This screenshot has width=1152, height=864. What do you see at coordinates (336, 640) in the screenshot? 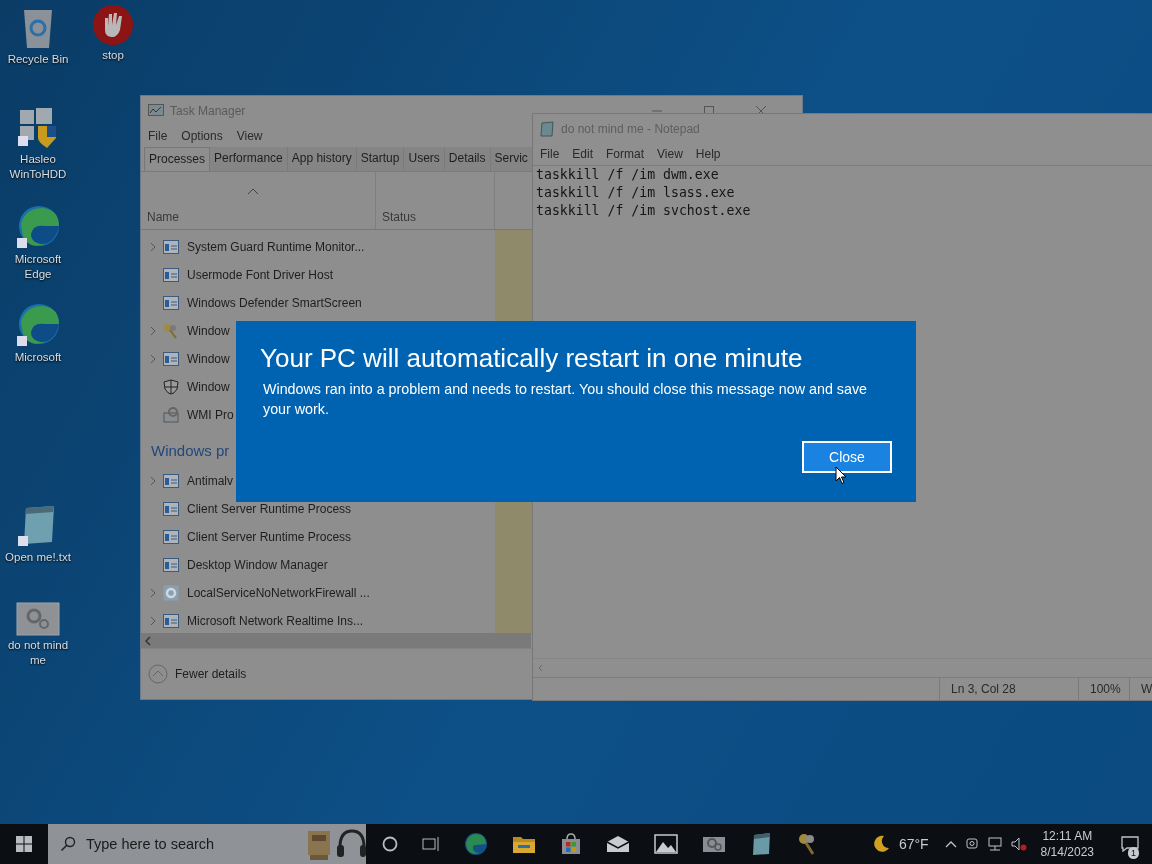
I see `horizontal-scrollbar` at bounding box center [336, 640].